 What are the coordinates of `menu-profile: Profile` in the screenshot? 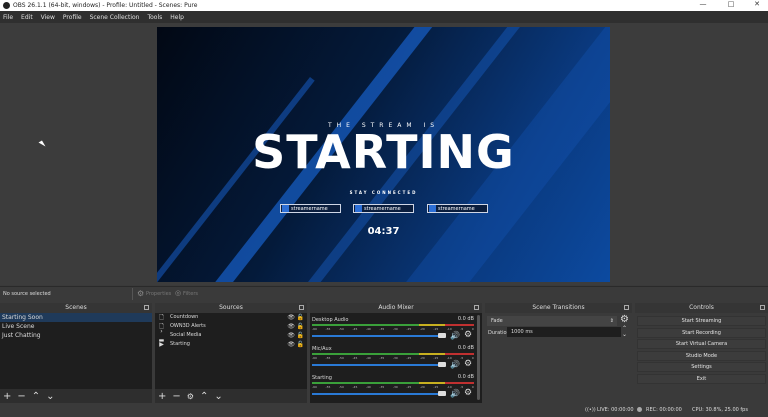 It's located at (72, 17).